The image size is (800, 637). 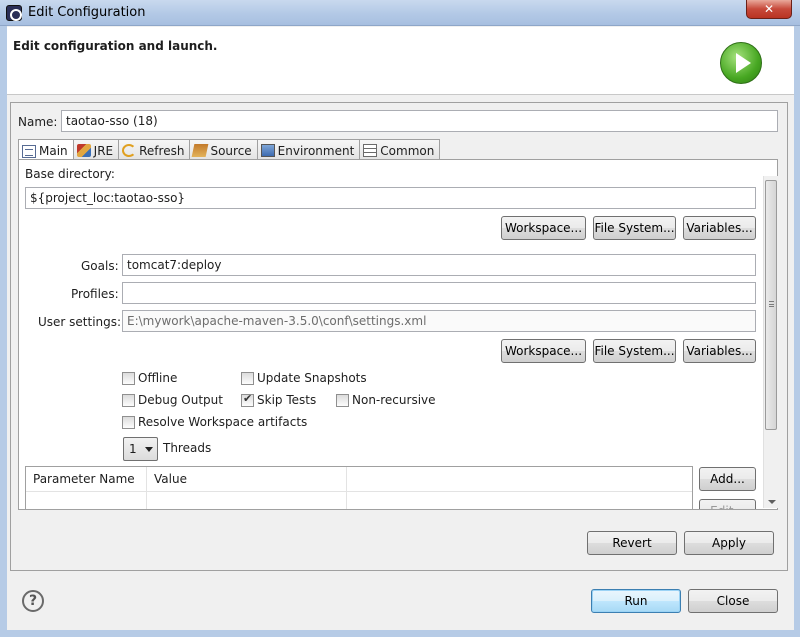 I want to click on threads-label: Threads, so click(x=187, y=448).